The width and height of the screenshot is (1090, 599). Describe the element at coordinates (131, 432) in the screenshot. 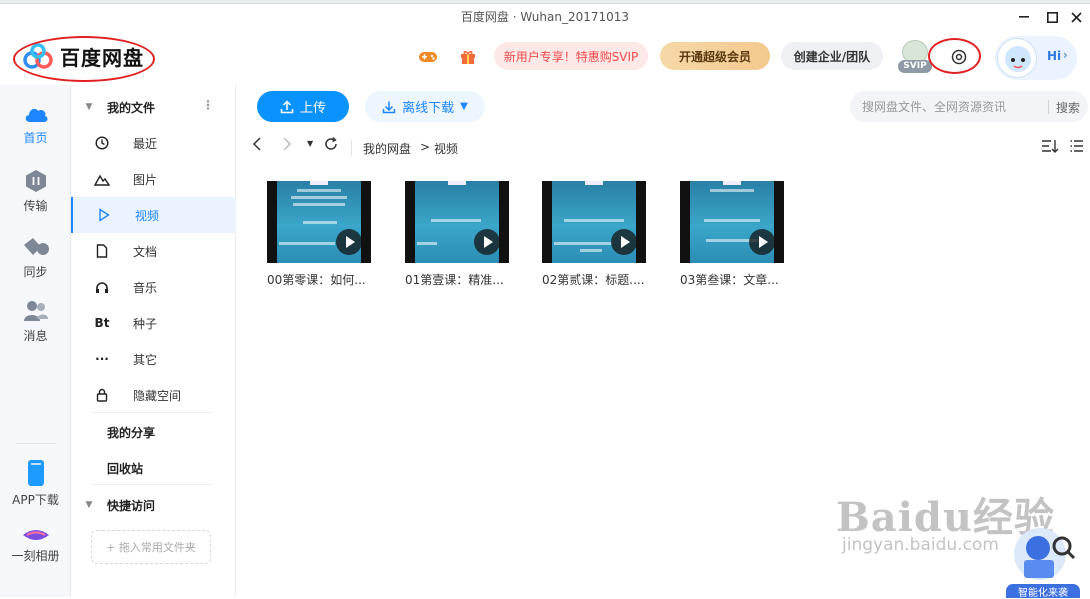

I see `tree-item-my-share: 我的分享` at that location.